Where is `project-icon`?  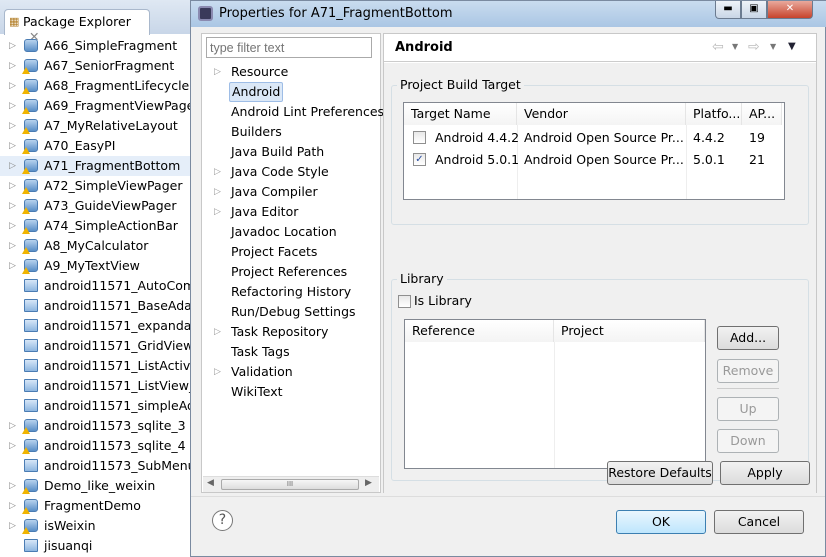
project-icon is located at coordinates (31, 45).